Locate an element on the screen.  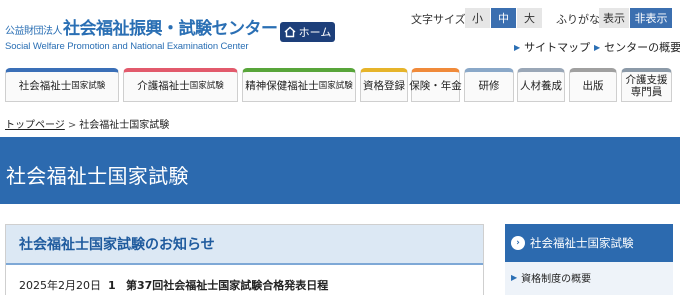
nav-tab-label: 人材養成 is located at coordinates (541, 85).